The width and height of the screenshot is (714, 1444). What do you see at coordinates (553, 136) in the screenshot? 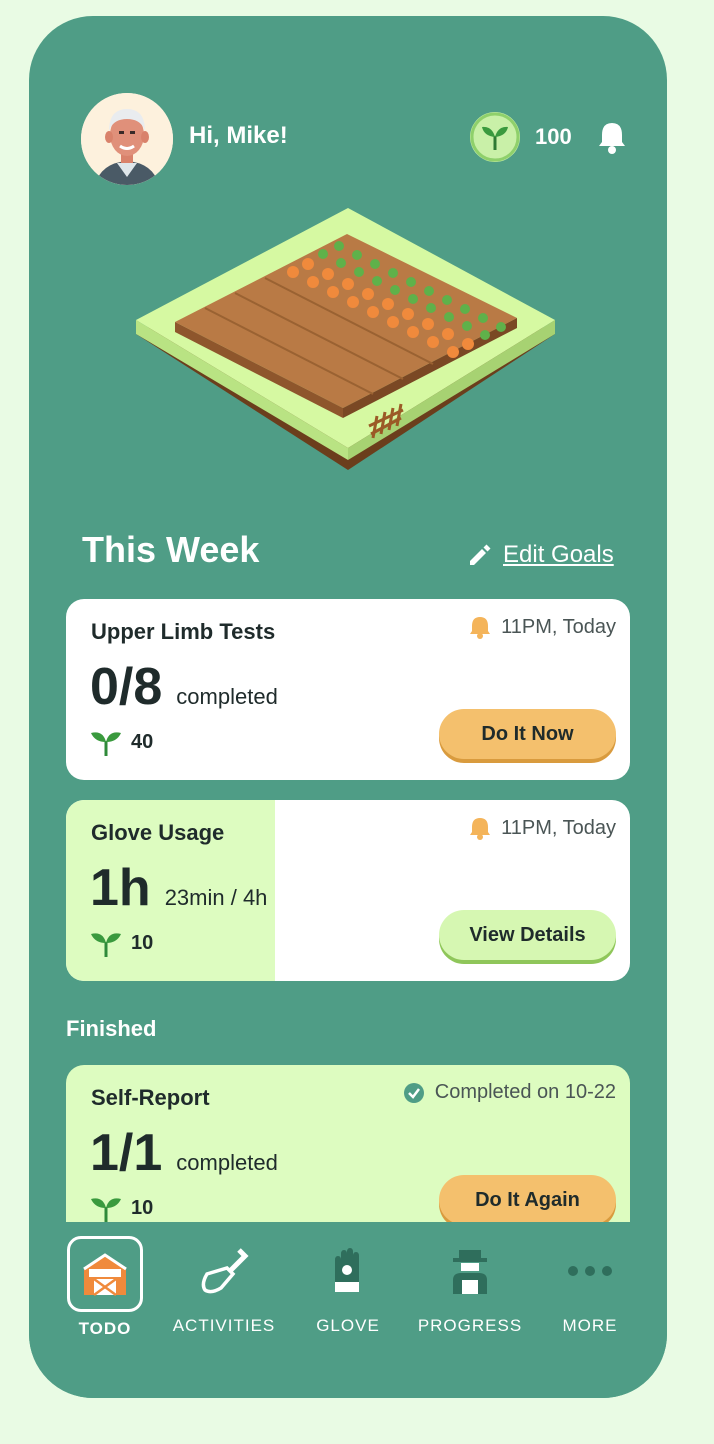
I see `points-count: 100` at bounding box center [553, 136].